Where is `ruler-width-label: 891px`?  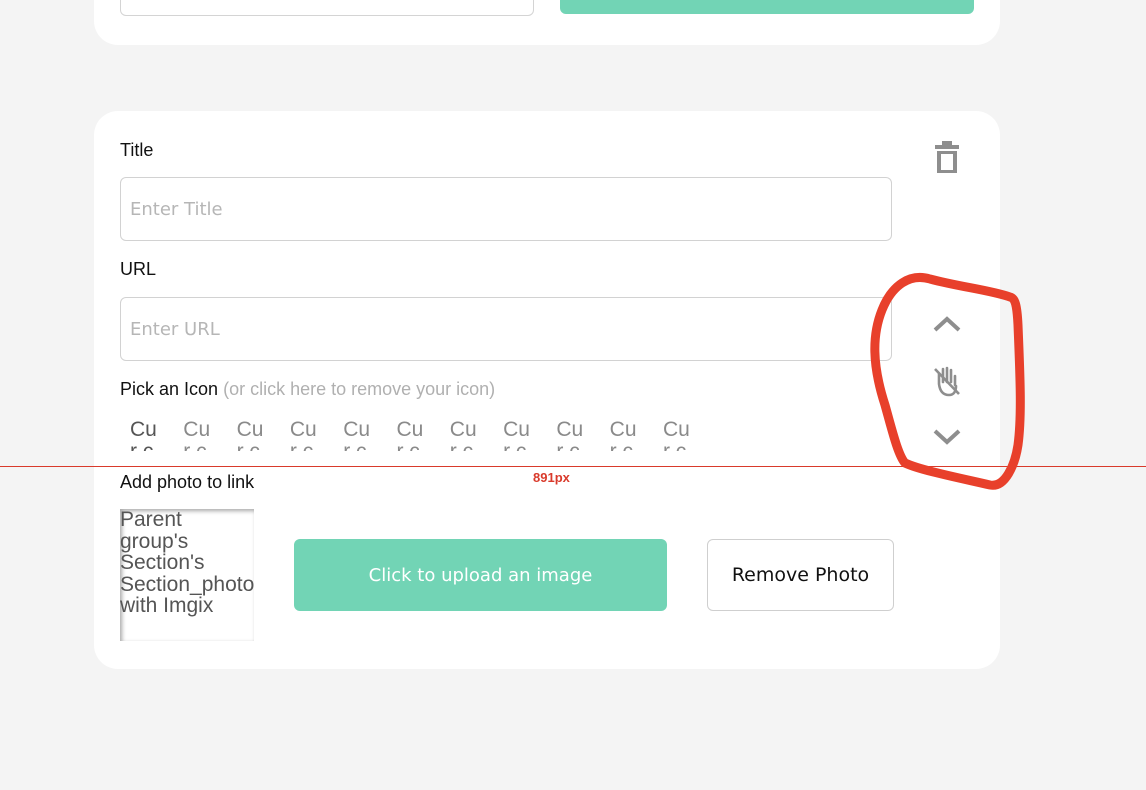
ruler-width-label: 891px is located at coordinates (551, 477).